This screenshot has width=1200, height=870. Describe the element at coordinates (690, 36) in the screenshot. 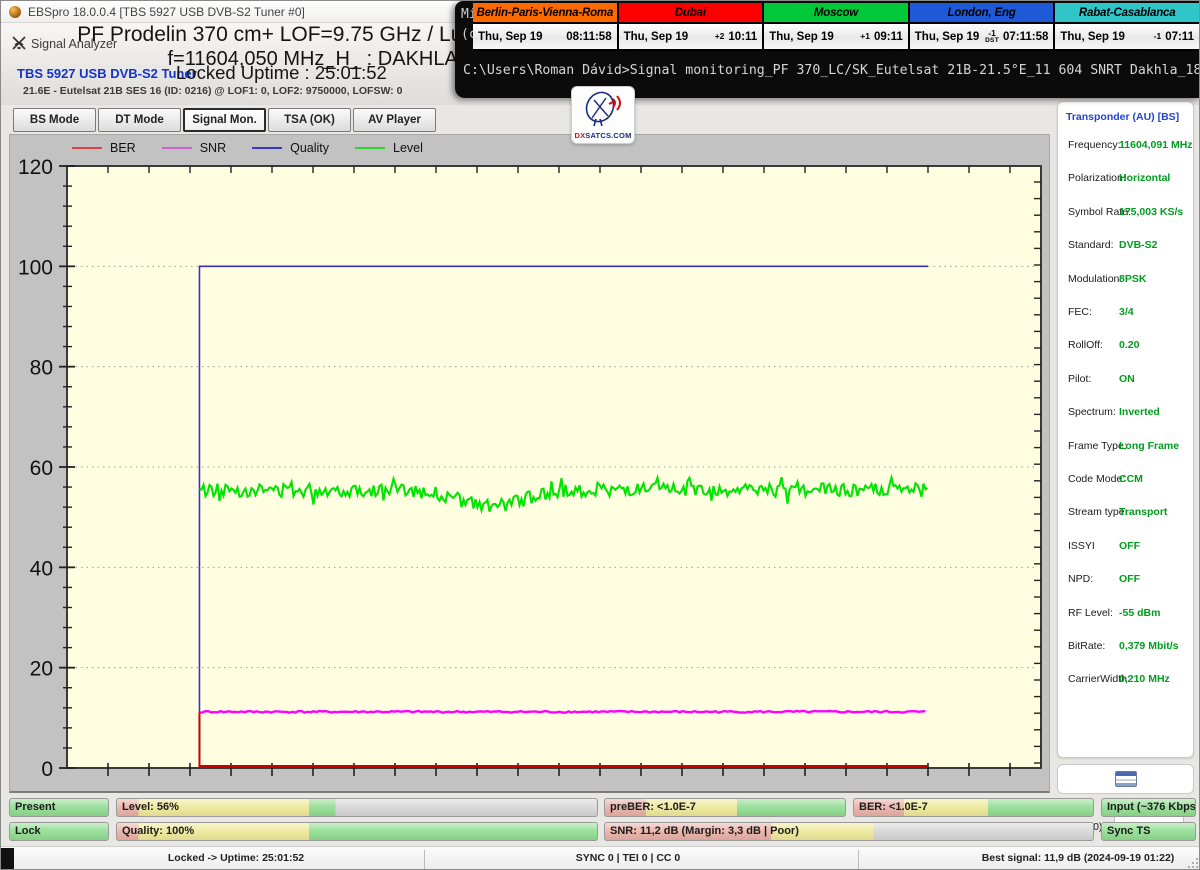

I see `clock-time-row: Thu, Sep 19 +2 10:11` at that location.